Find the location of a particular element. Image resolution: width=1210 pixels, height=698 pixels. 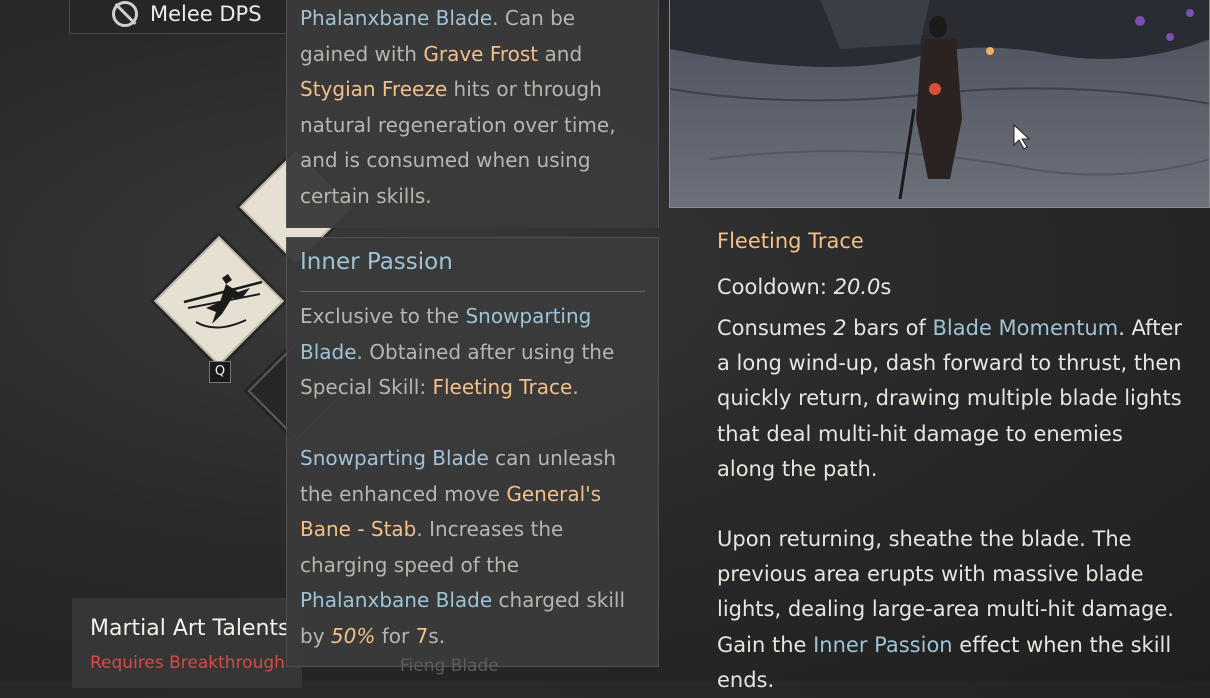

term-stygian-freeze: Stygian Freeze is located at coordinates (374, 89).